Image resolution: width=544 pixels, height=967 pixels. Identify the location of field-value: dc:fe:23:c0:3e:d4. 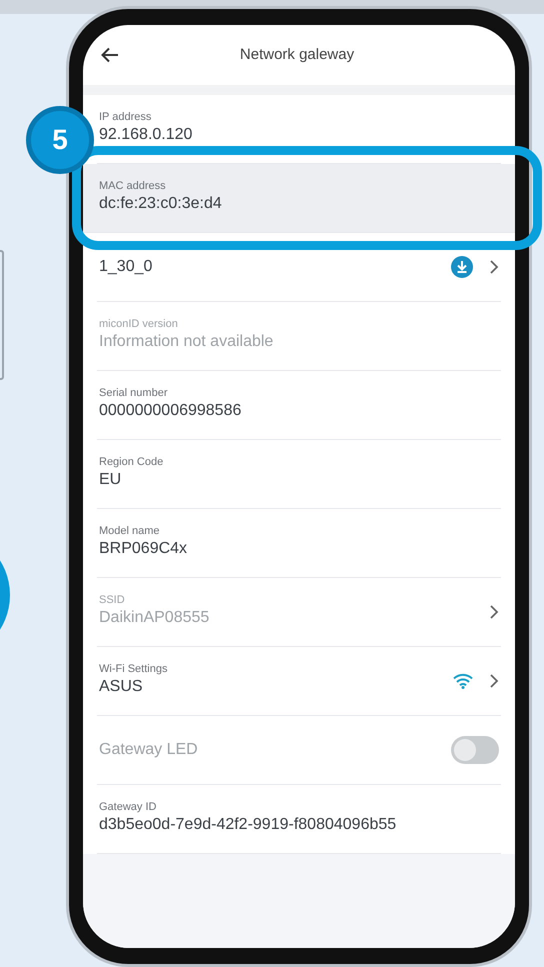
(161, 204).